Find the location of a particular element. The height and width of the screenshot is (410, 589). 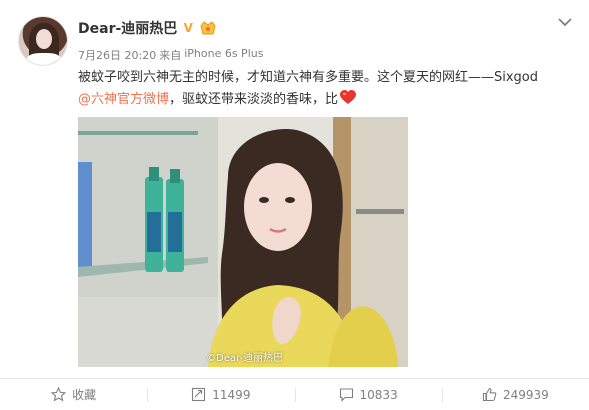

post-meta: 7月26日 20:20 来自 iPhone 6s Plus is located at coordinates (170, 55).